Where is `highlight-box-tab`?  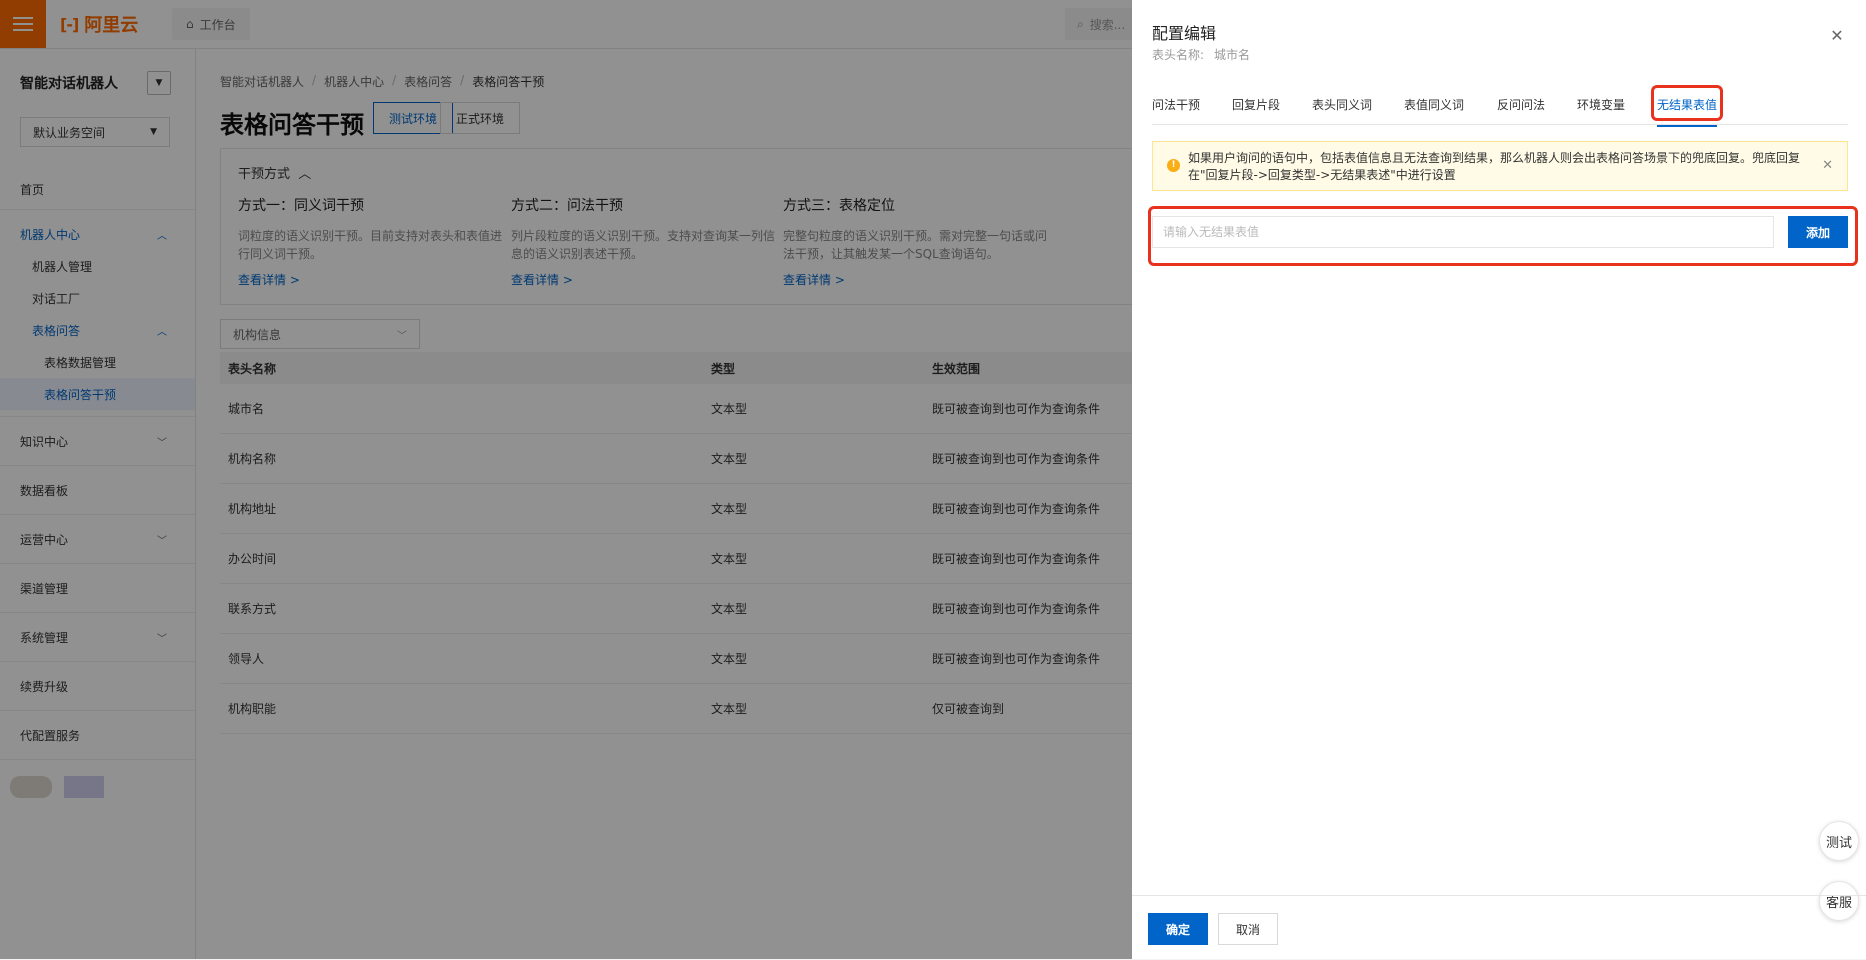 highlight-box-tab is located at coordinates (1687, 103).